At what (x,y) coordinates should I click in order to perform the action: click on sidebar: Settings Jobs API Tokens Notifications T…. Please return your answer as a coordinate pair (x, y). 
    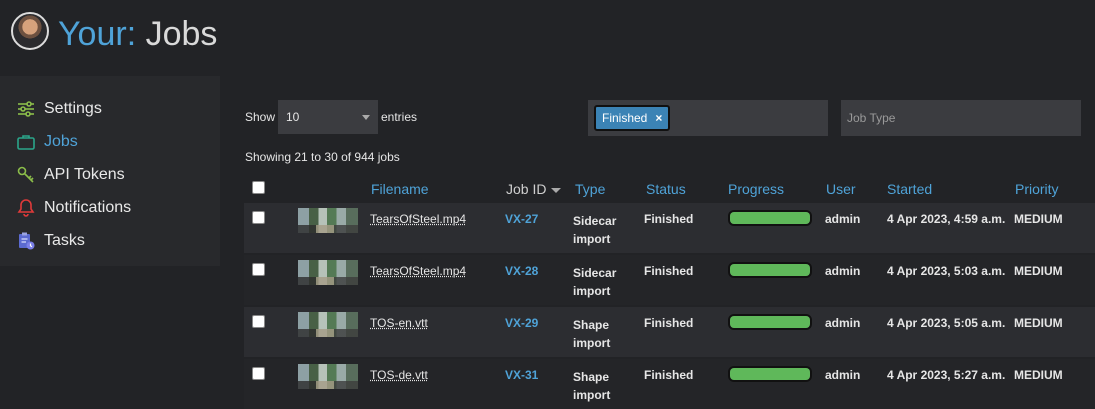
    Looking at the image, I should click on (110, 171).